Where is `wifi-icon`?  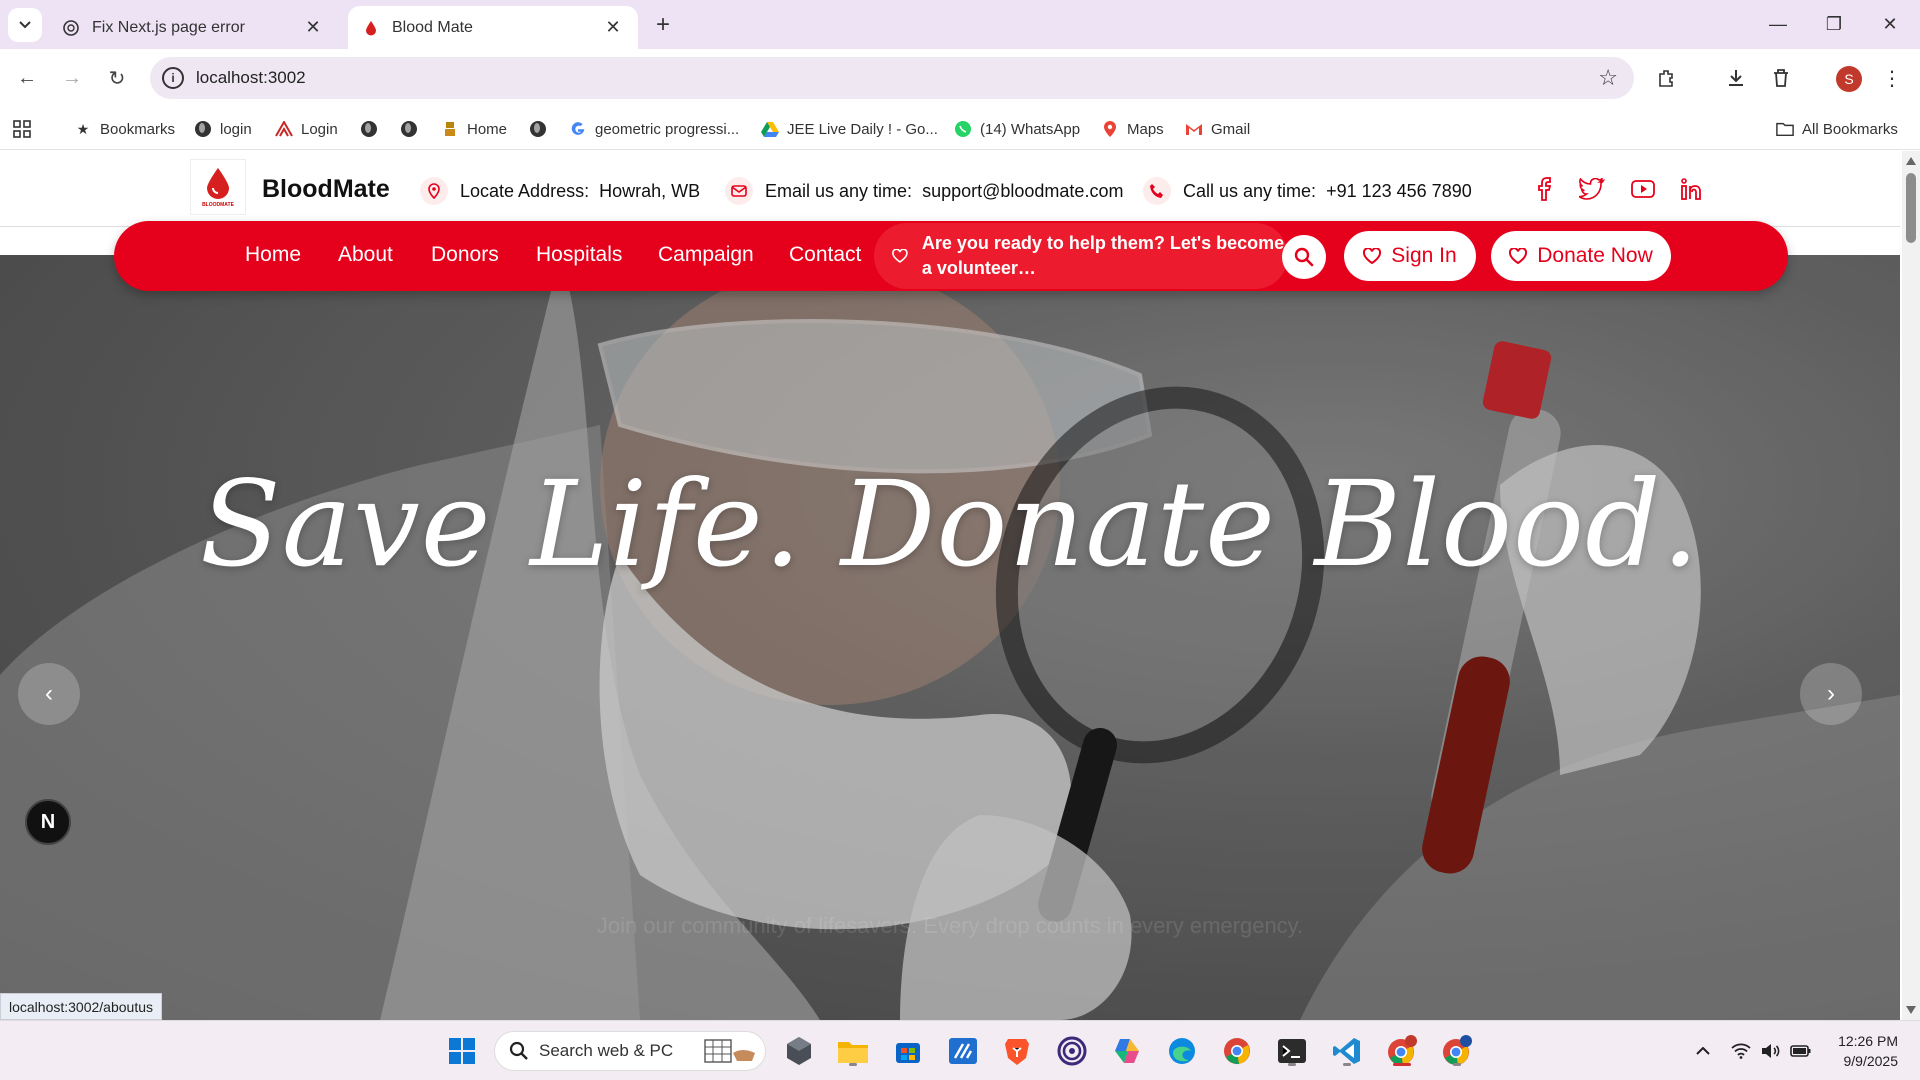 wifi-icon is located at coordinates (1741, 1051).